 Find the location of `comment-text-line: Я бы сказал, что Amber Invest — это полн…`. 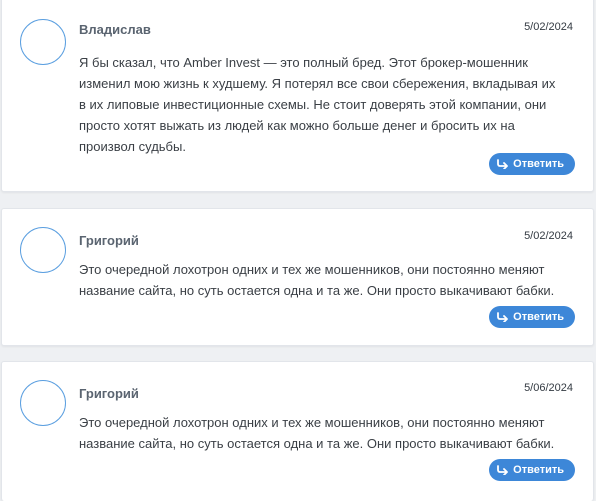

comment-text-line: Я бы сказал, что Amber Invest — это полн… is located at coordinates (303, 62).